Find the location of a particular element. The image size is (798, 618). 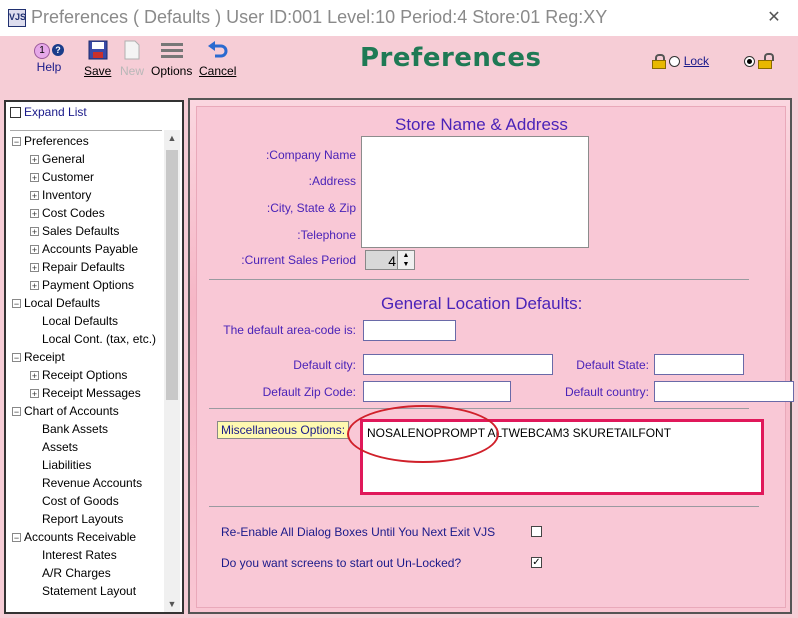

scrollbar-thumb is located at coordinates (172, 275).